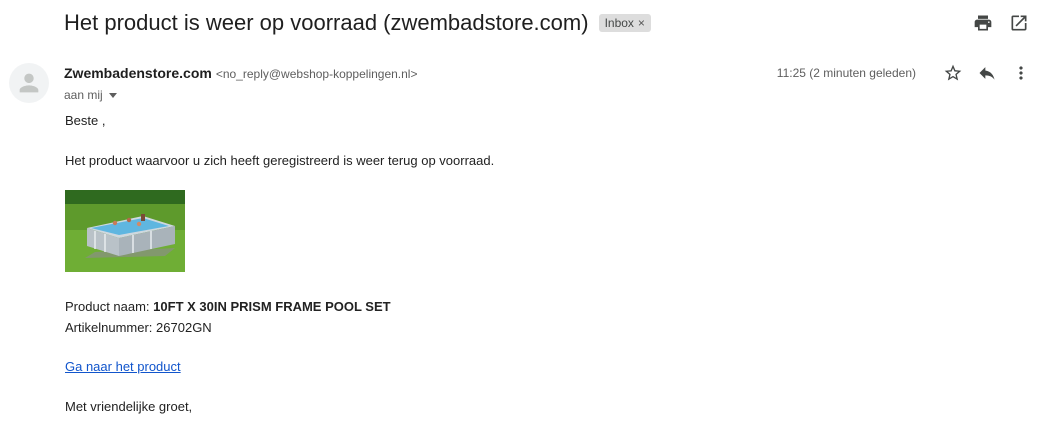 The image size is (1046, 431). What do you see at coordinates (619, 23) in the screenshot?
I see `inbox-label-text: Inbox` at bounding box center [619, 23].